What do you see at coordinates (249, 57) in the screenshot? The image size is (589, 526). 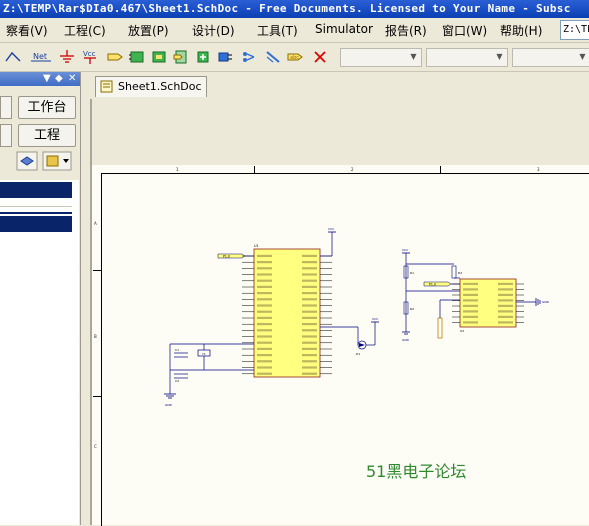 I see `harness-icon` at bounding box center [249, 57].